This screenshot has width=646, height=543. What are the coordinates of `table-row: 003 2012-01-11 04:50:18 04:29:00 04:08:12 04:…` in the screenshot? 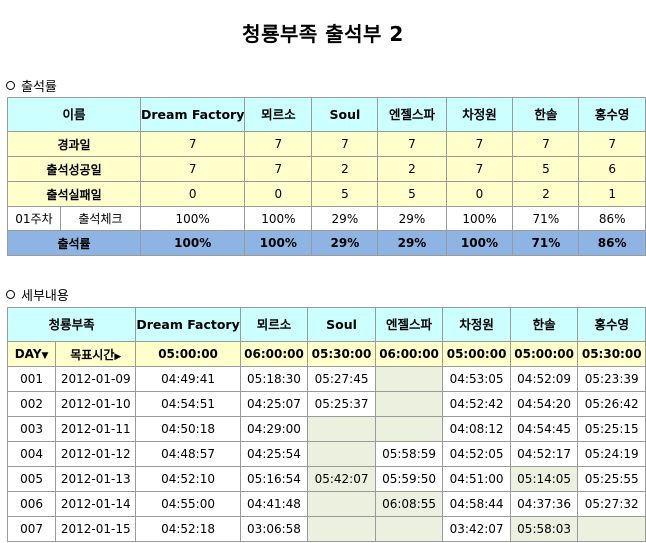 It's located at (326, 429).